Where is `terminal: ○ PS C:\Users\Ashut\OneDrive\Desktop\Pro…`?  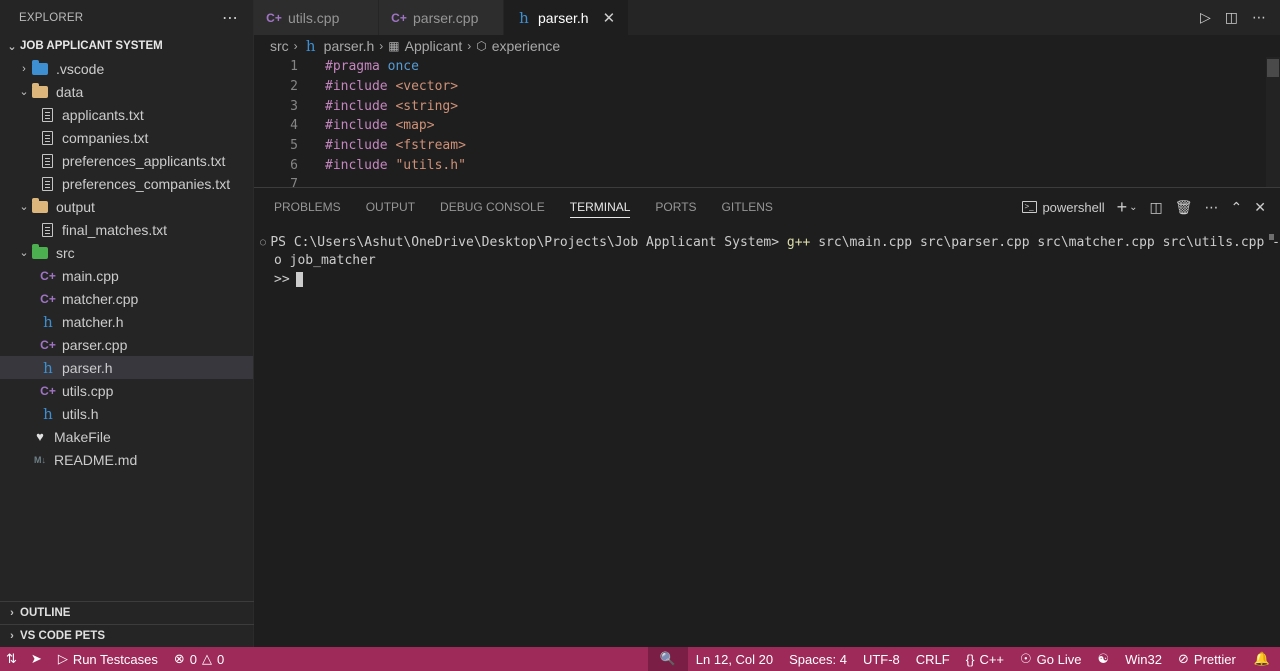 terminal: ○ PS C:\Users\Ashut\OneDrive\Desktop\Pro… is located at coordinates (767, 257).